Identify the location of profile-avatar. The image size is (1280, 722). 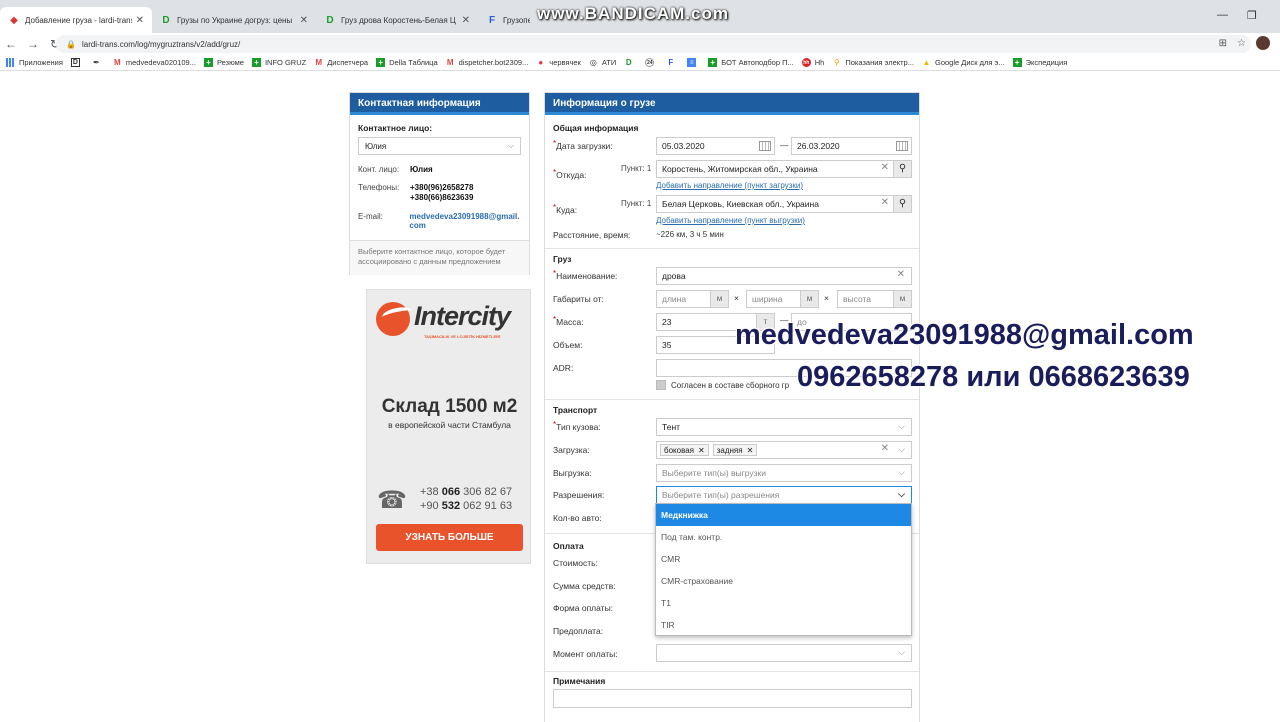
(1263, 43).